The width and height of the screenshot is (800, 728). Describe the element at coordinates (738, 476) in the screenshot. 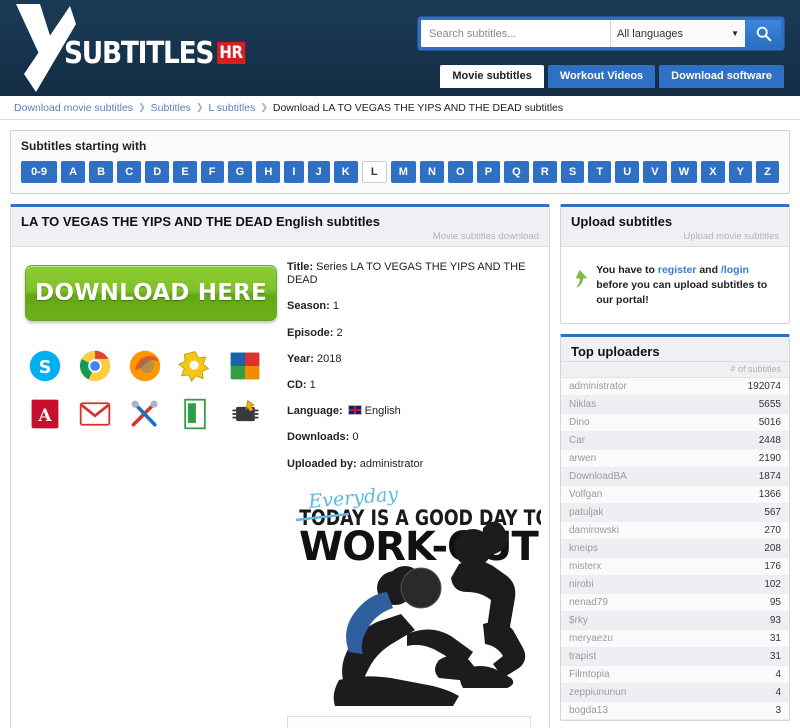

I see `uploader-count: 1874` at that location.